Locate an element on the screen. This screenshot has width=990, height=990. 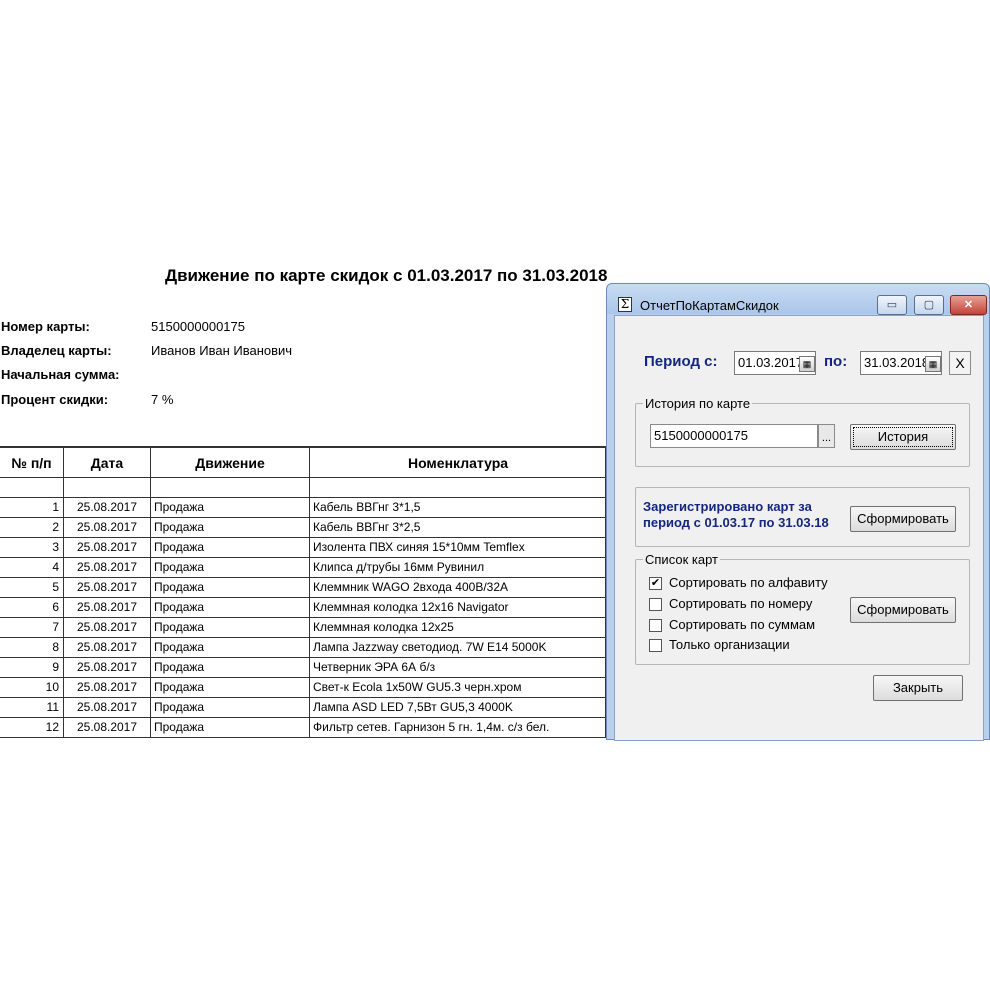
row-nomenclature: Лампа ASD LED 7,5Вт GU5,3 4000K is located at coordinates (457, 708).